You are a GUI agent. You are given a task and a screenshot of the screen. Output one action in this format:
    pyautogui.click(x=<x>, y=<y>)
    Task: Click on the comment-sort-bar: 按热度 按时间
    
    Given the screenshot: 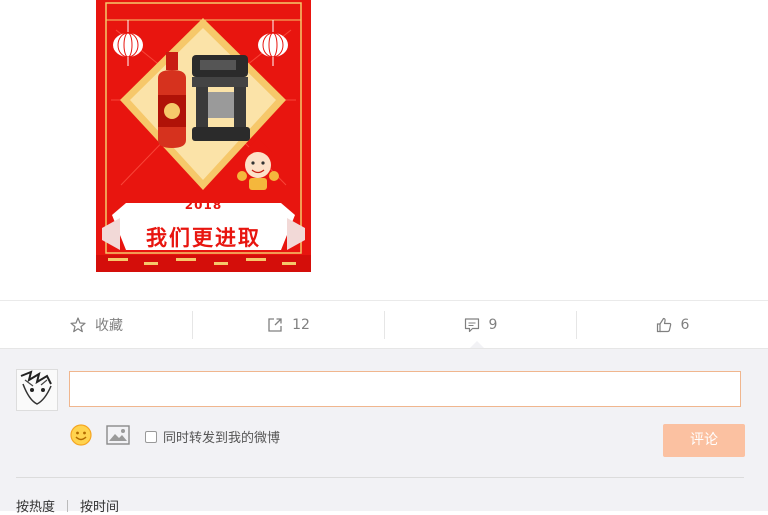 What is the action you would take?
    pyautogui.click(x=67, y=505)
    